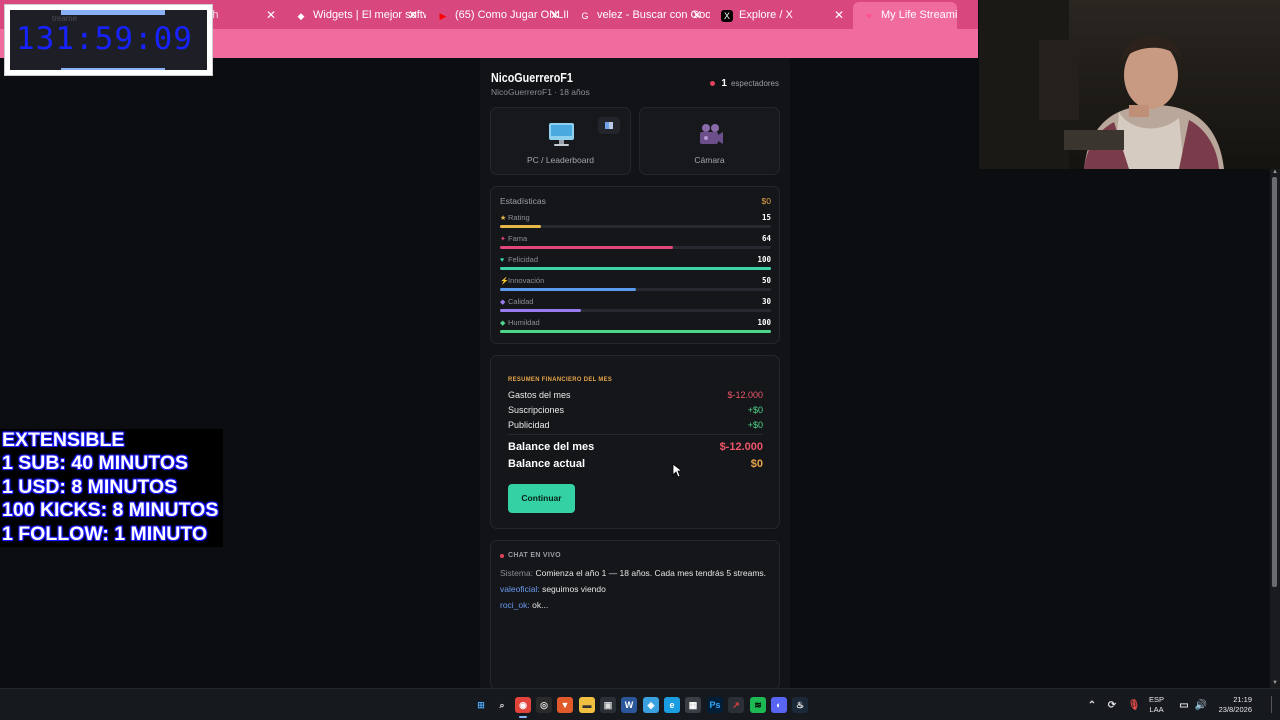 This screenshot has width=1280, height=720. I want to click on chat-title: CHAT EN VIVO, so click(530, 555).